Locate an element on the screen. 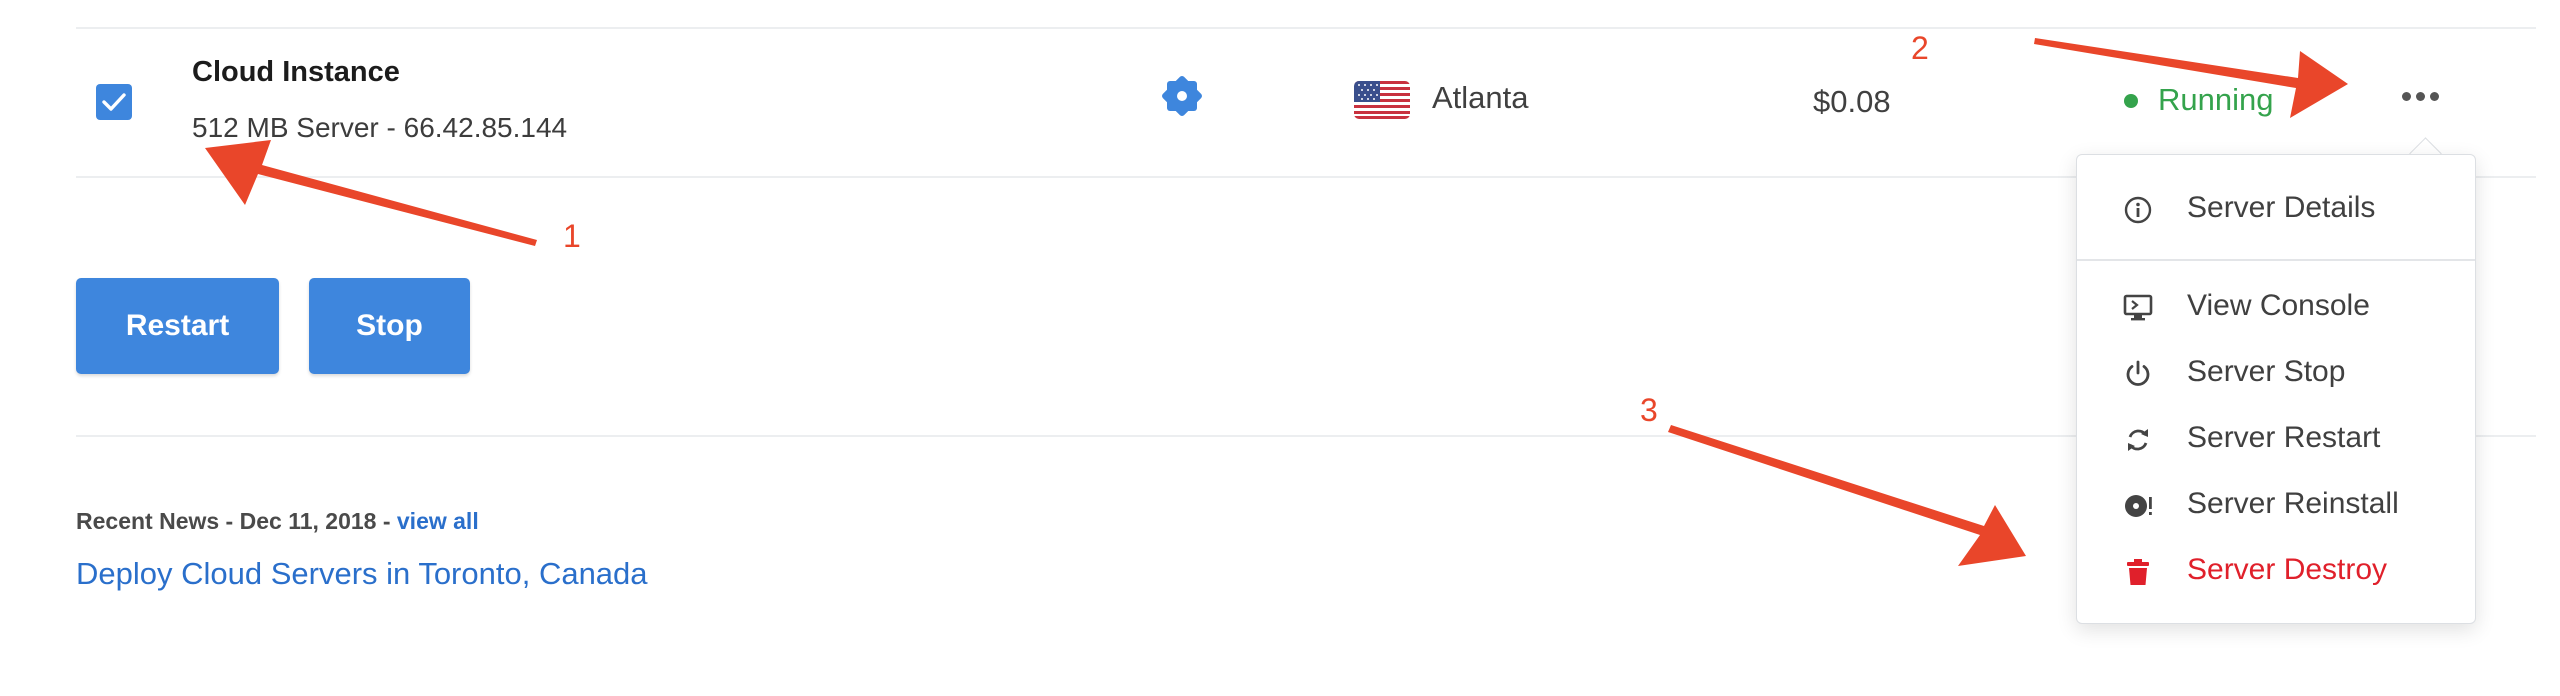 The image size is (2560, 696). annotation-number-3: 3 is located at coordinates (1649, 410).